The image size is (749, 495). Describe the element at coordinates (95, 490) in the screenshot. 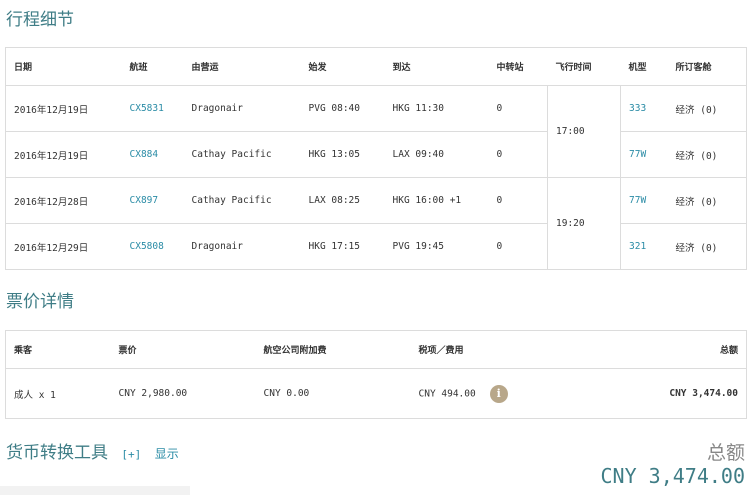

I see `bottom-bar` at that location.